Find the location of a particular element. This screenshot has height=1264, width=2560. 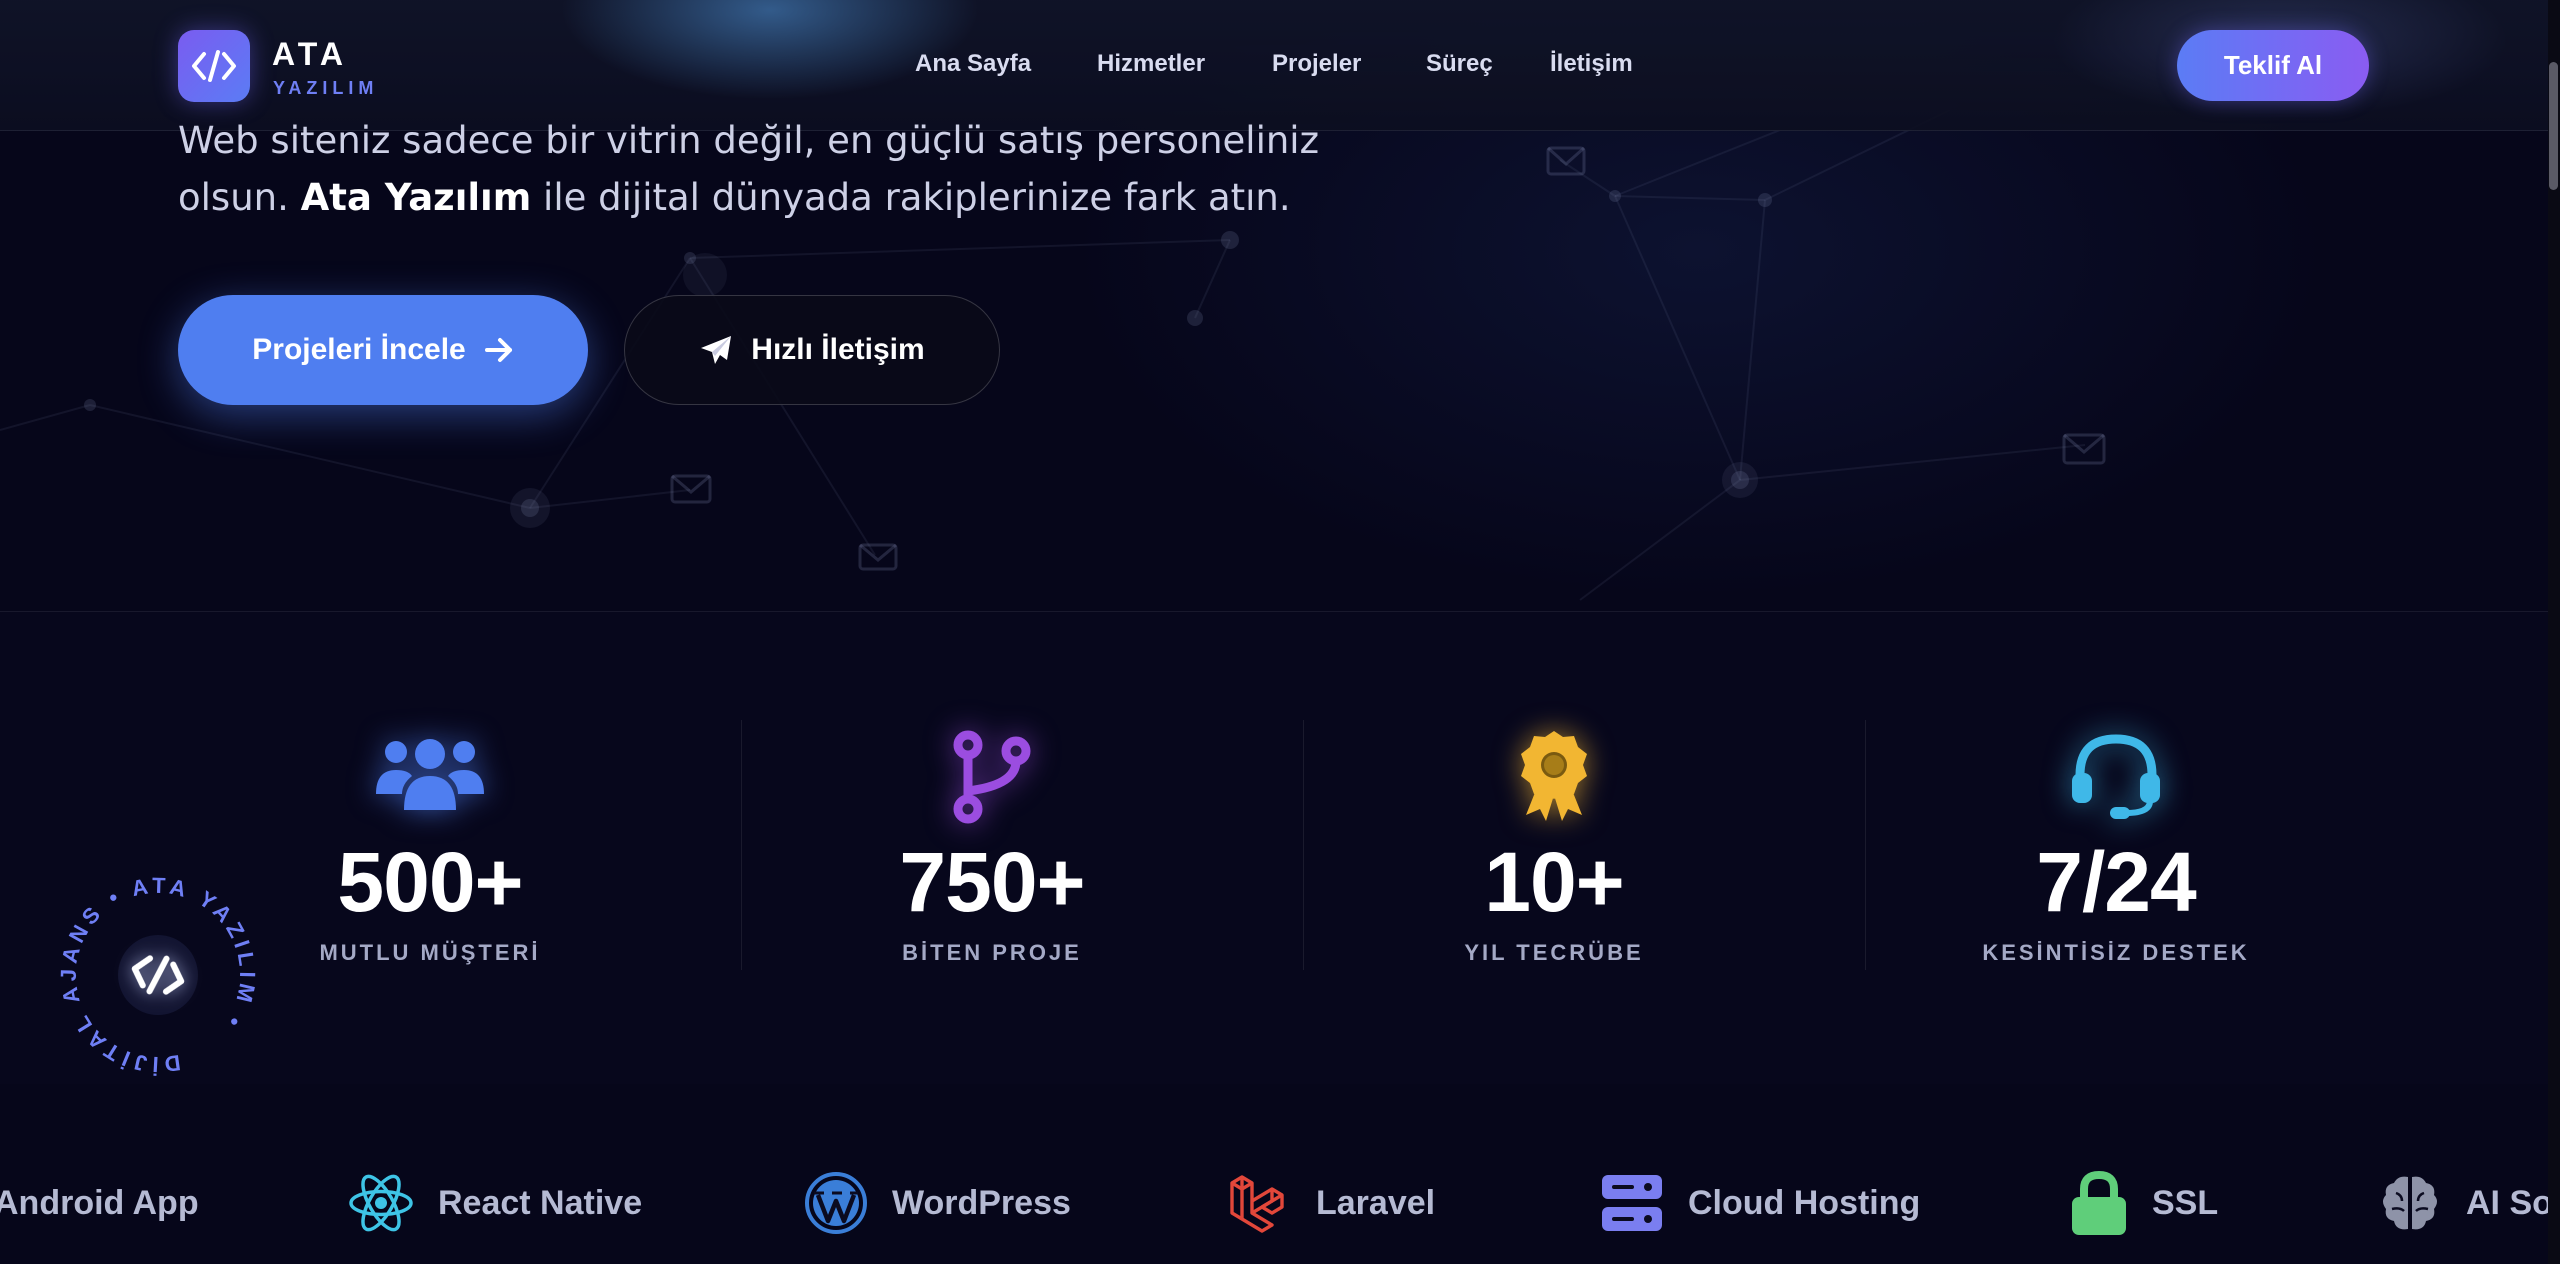

tech-label: Android App is located at coordinates (99, 1202).